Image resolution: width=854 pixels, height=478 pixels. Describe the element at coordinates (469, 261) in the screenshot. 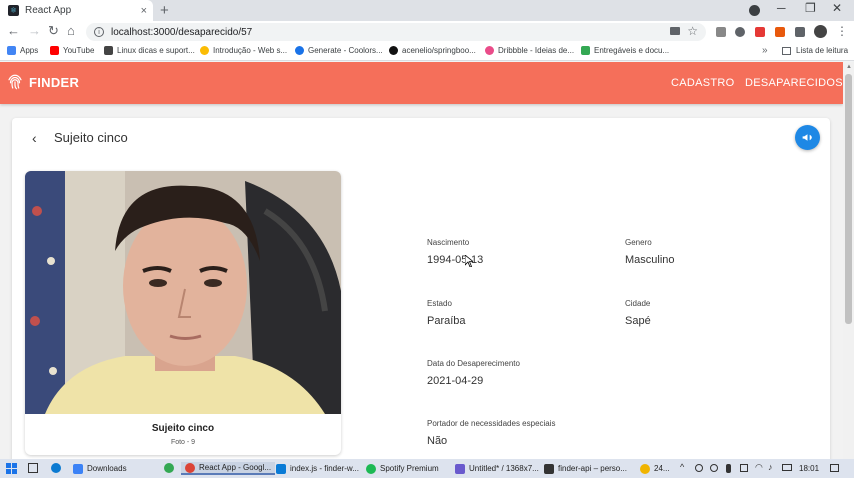

I see `mouse-cursor-icon` at that location.